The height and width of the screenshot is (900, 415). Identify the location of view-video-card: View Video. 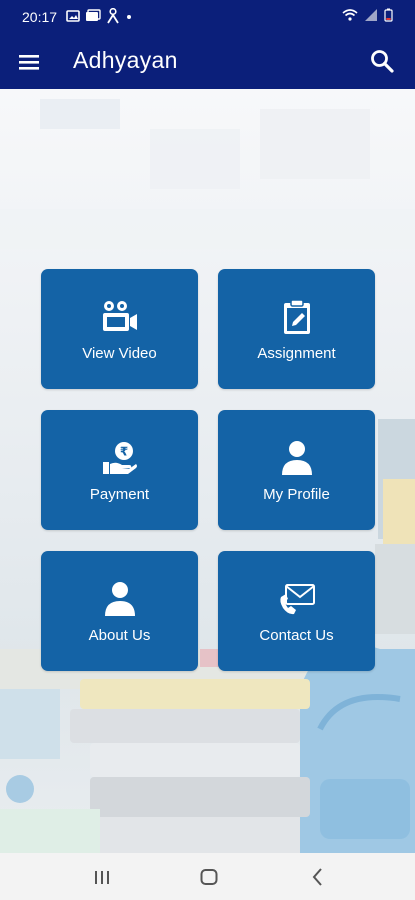
(119, 329).